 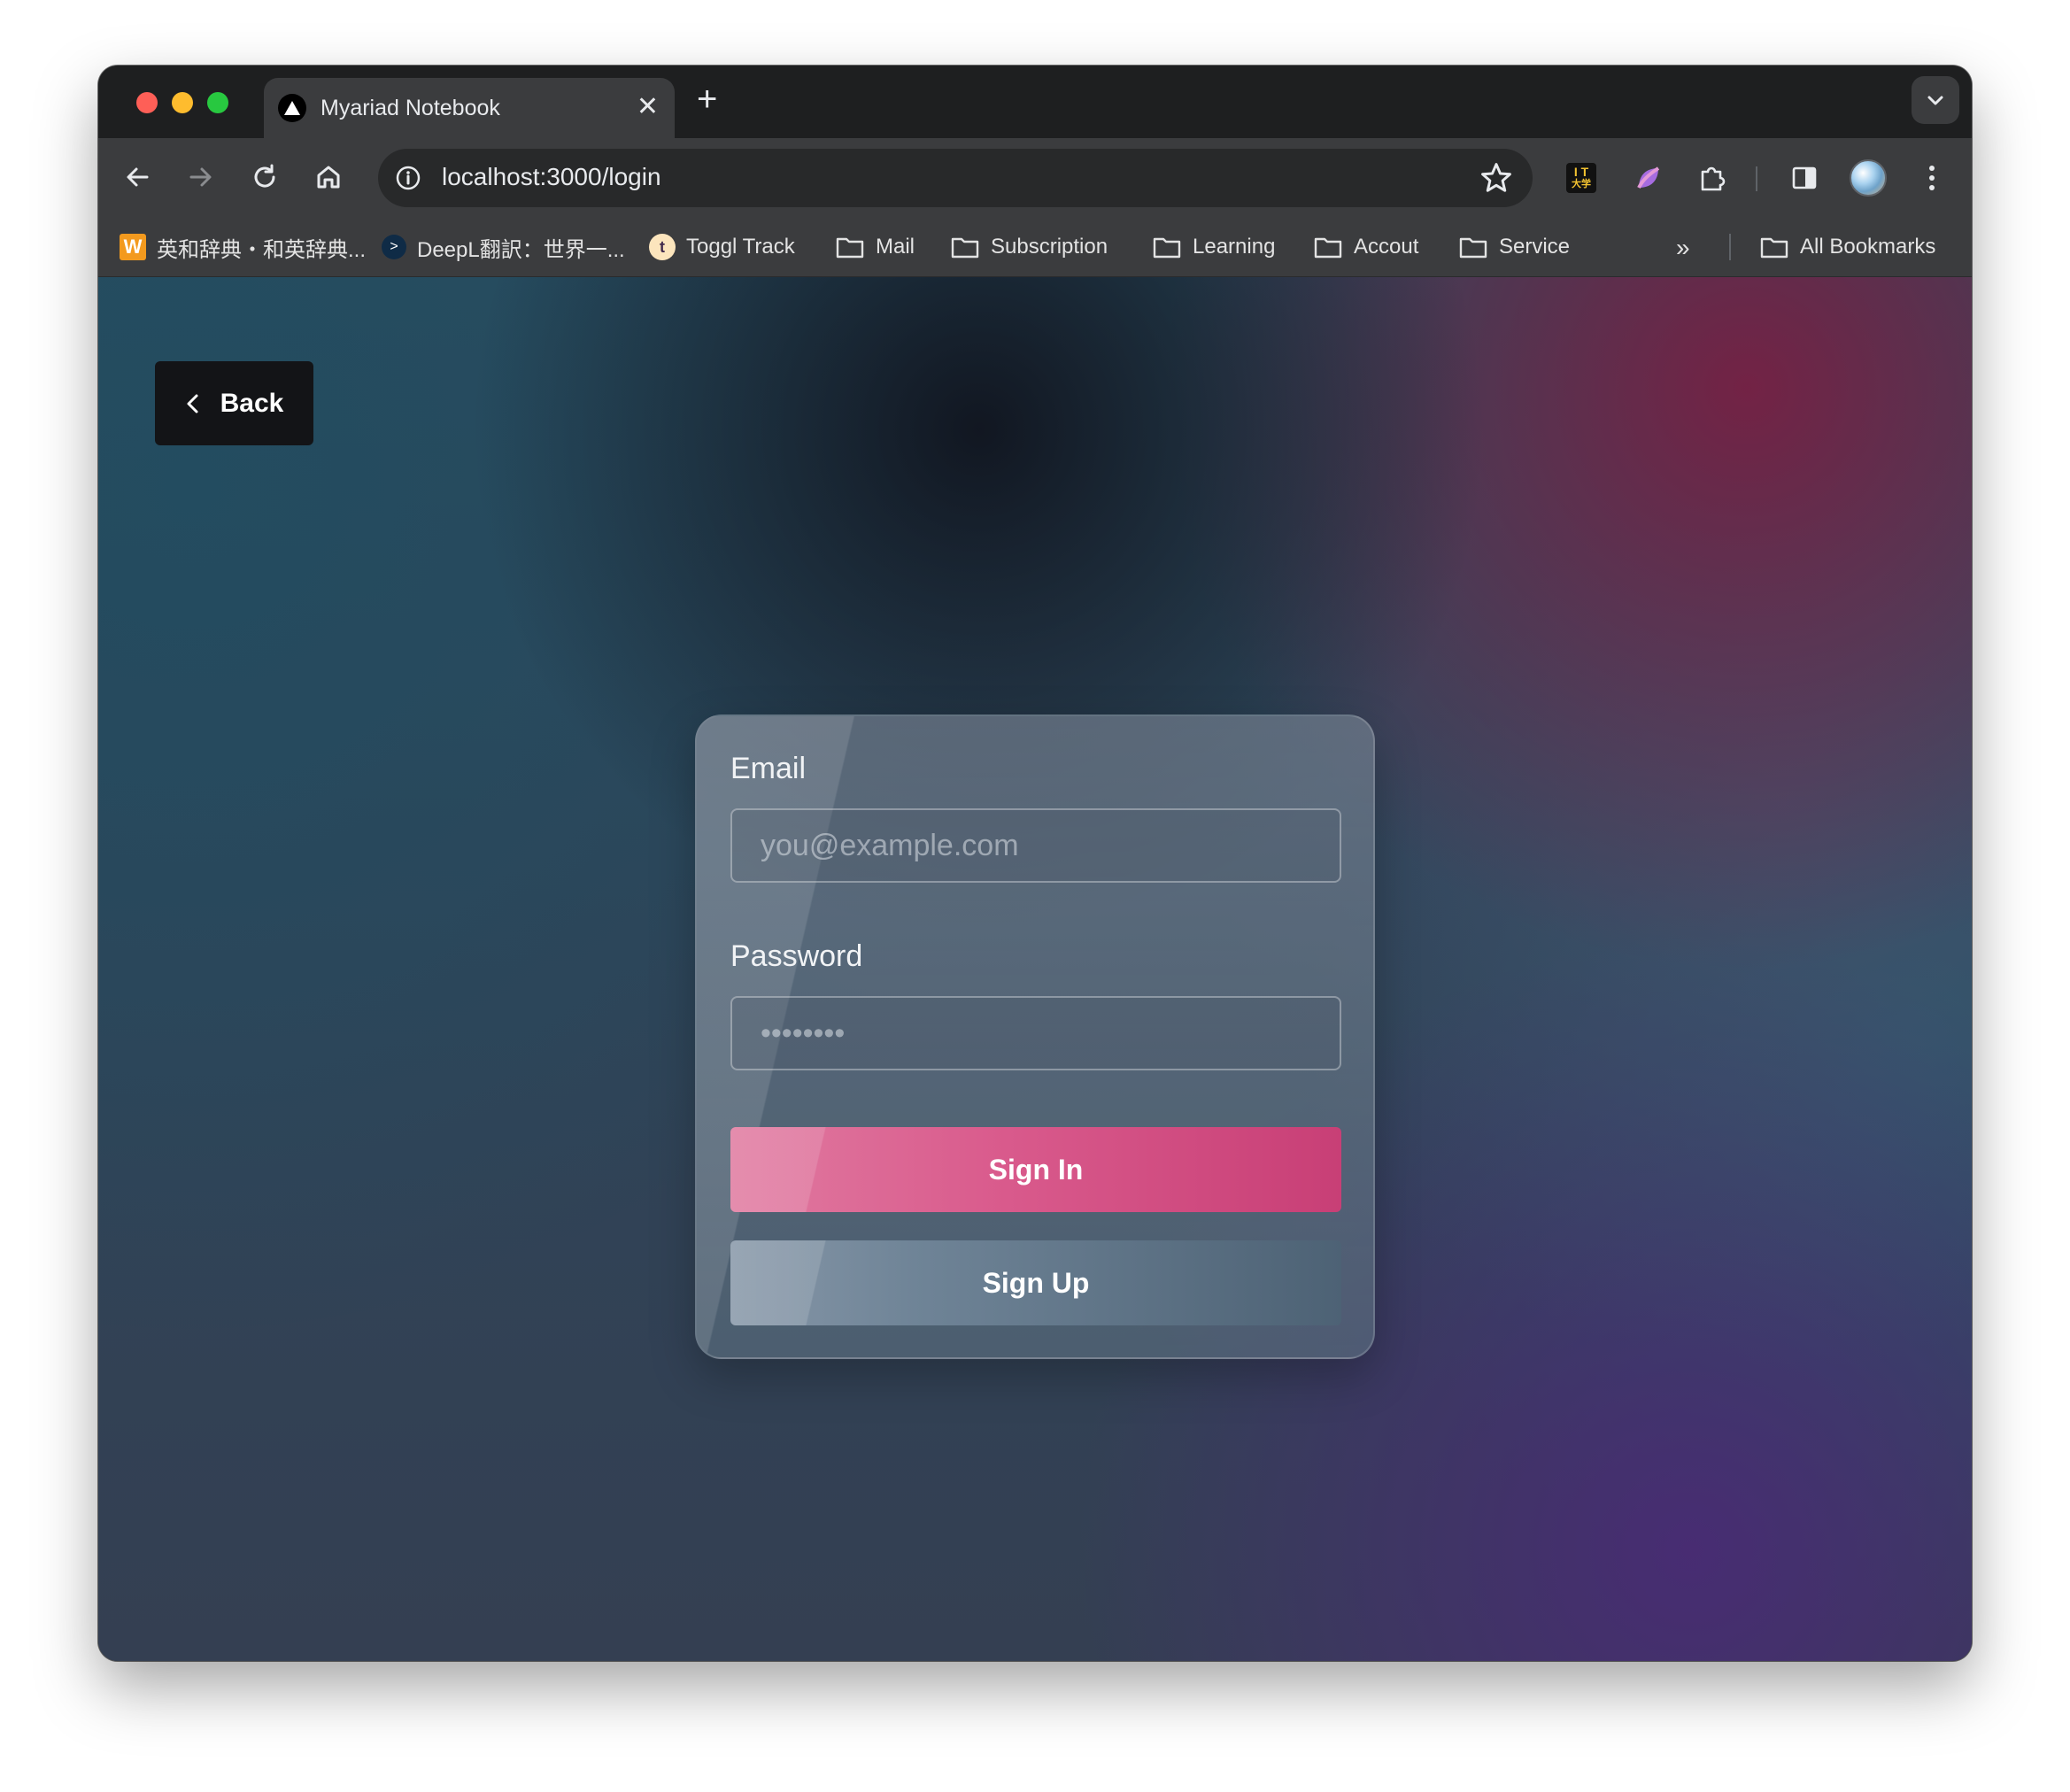 I want to click on bookmark-folder-service: Service, so click(x=1514, y=247).